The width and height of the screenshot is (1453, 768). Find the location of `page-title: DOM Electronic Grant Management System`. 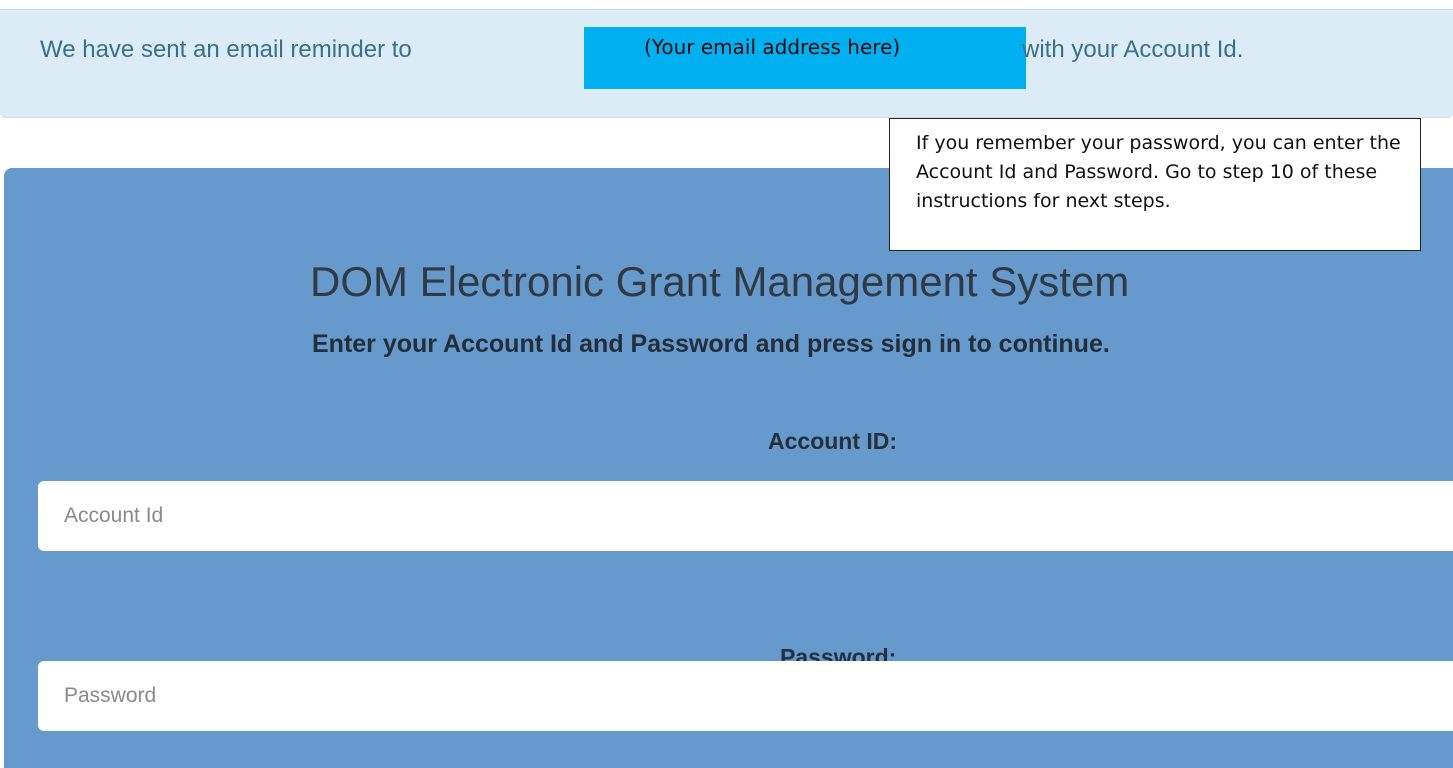

page-title: DOM Electronic Grant Management System is located at coordinates (720, 281).